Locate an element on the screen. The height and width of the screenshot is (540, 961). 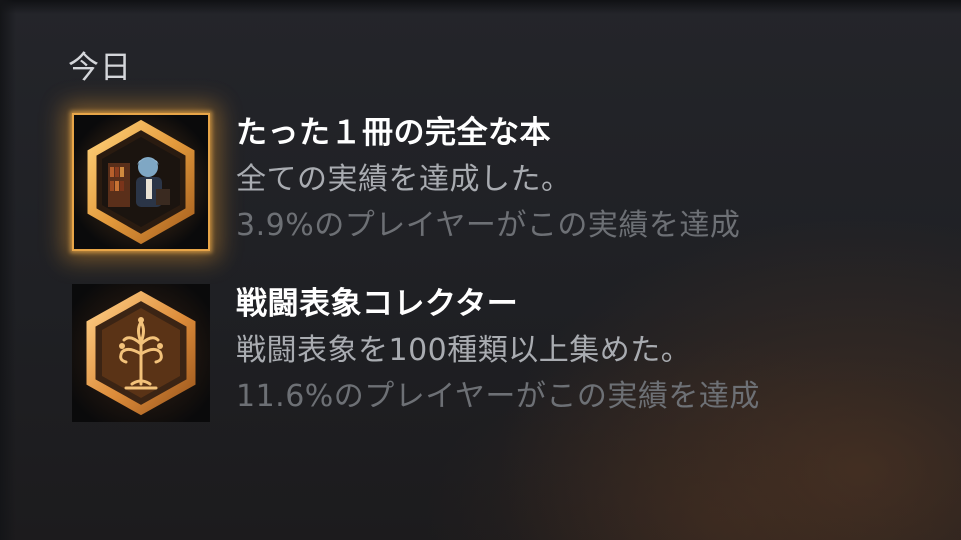
achievement-name: 戦闘表象コレクター is located at coordinates (377, 304).